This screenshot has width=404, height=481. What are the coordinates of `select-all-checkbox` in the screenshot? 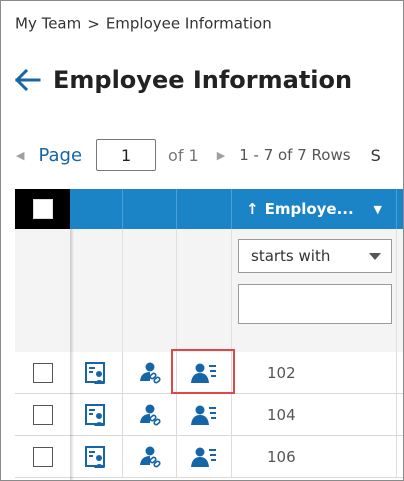 It's located at (43, 209).